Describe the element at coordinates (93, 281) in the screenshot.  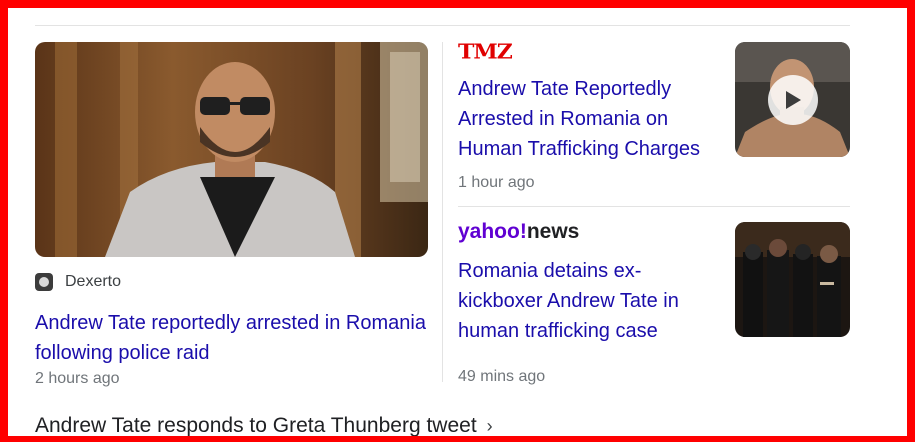
I see `source-name: Dexerto` at that location.